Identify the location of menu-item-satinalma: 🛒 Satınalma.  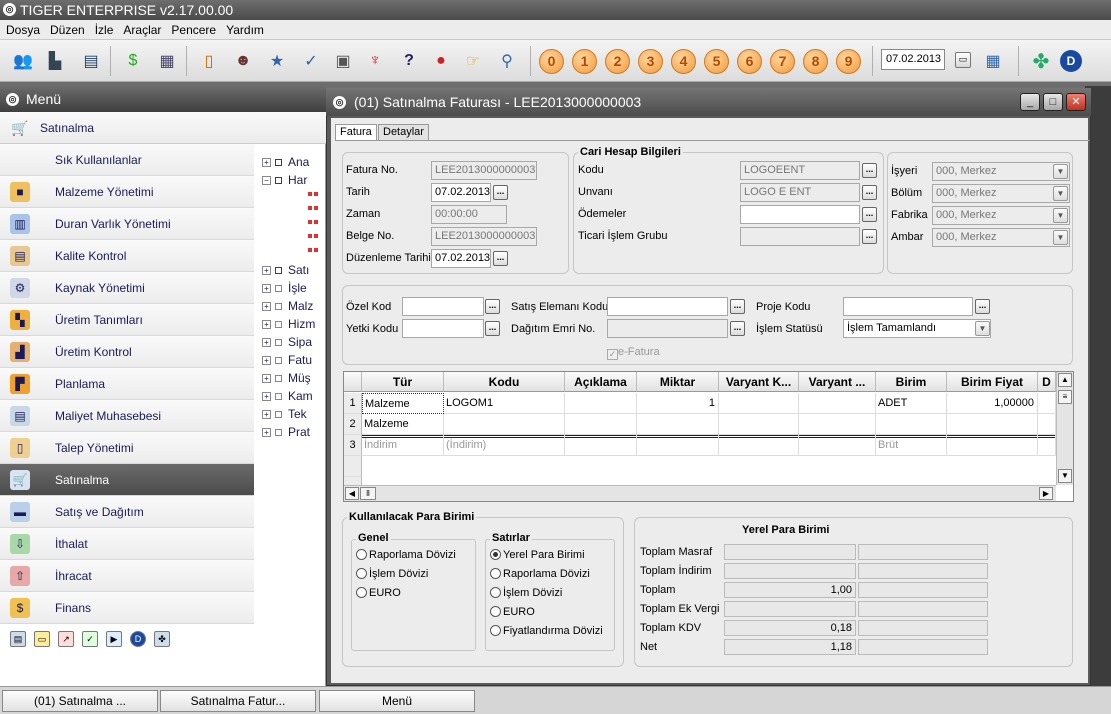
(127, 480).